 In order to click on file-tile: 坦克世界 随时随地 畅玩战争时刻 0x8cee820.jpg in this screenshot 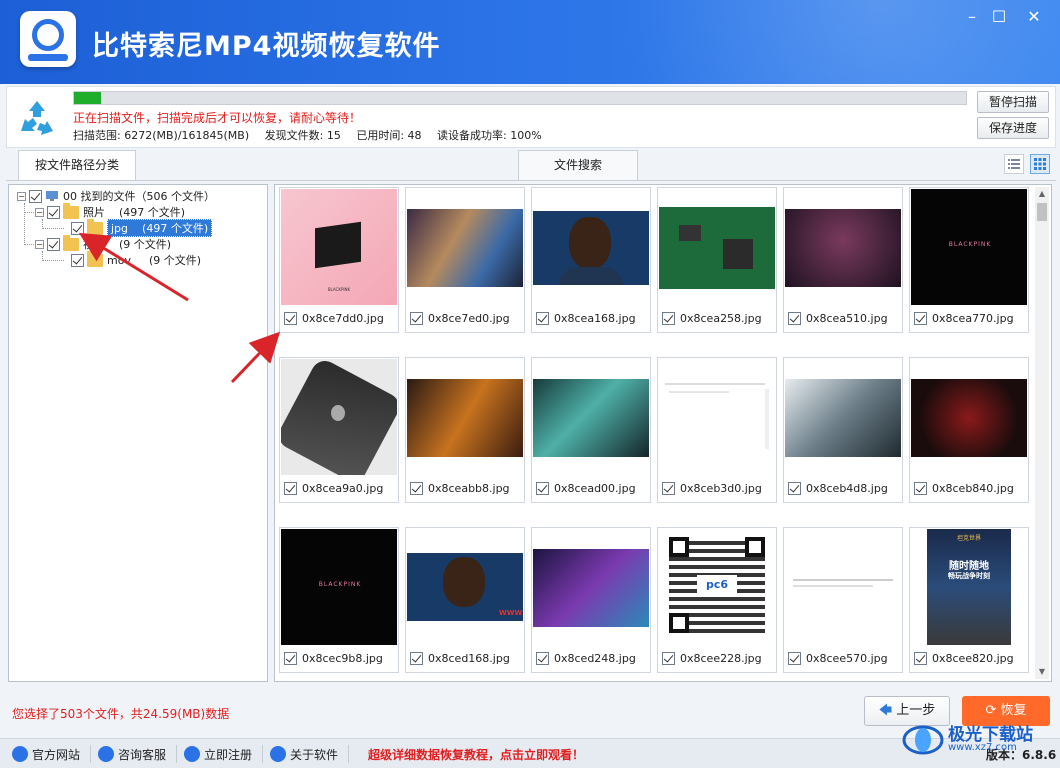, I will do `click(969, 600)`.